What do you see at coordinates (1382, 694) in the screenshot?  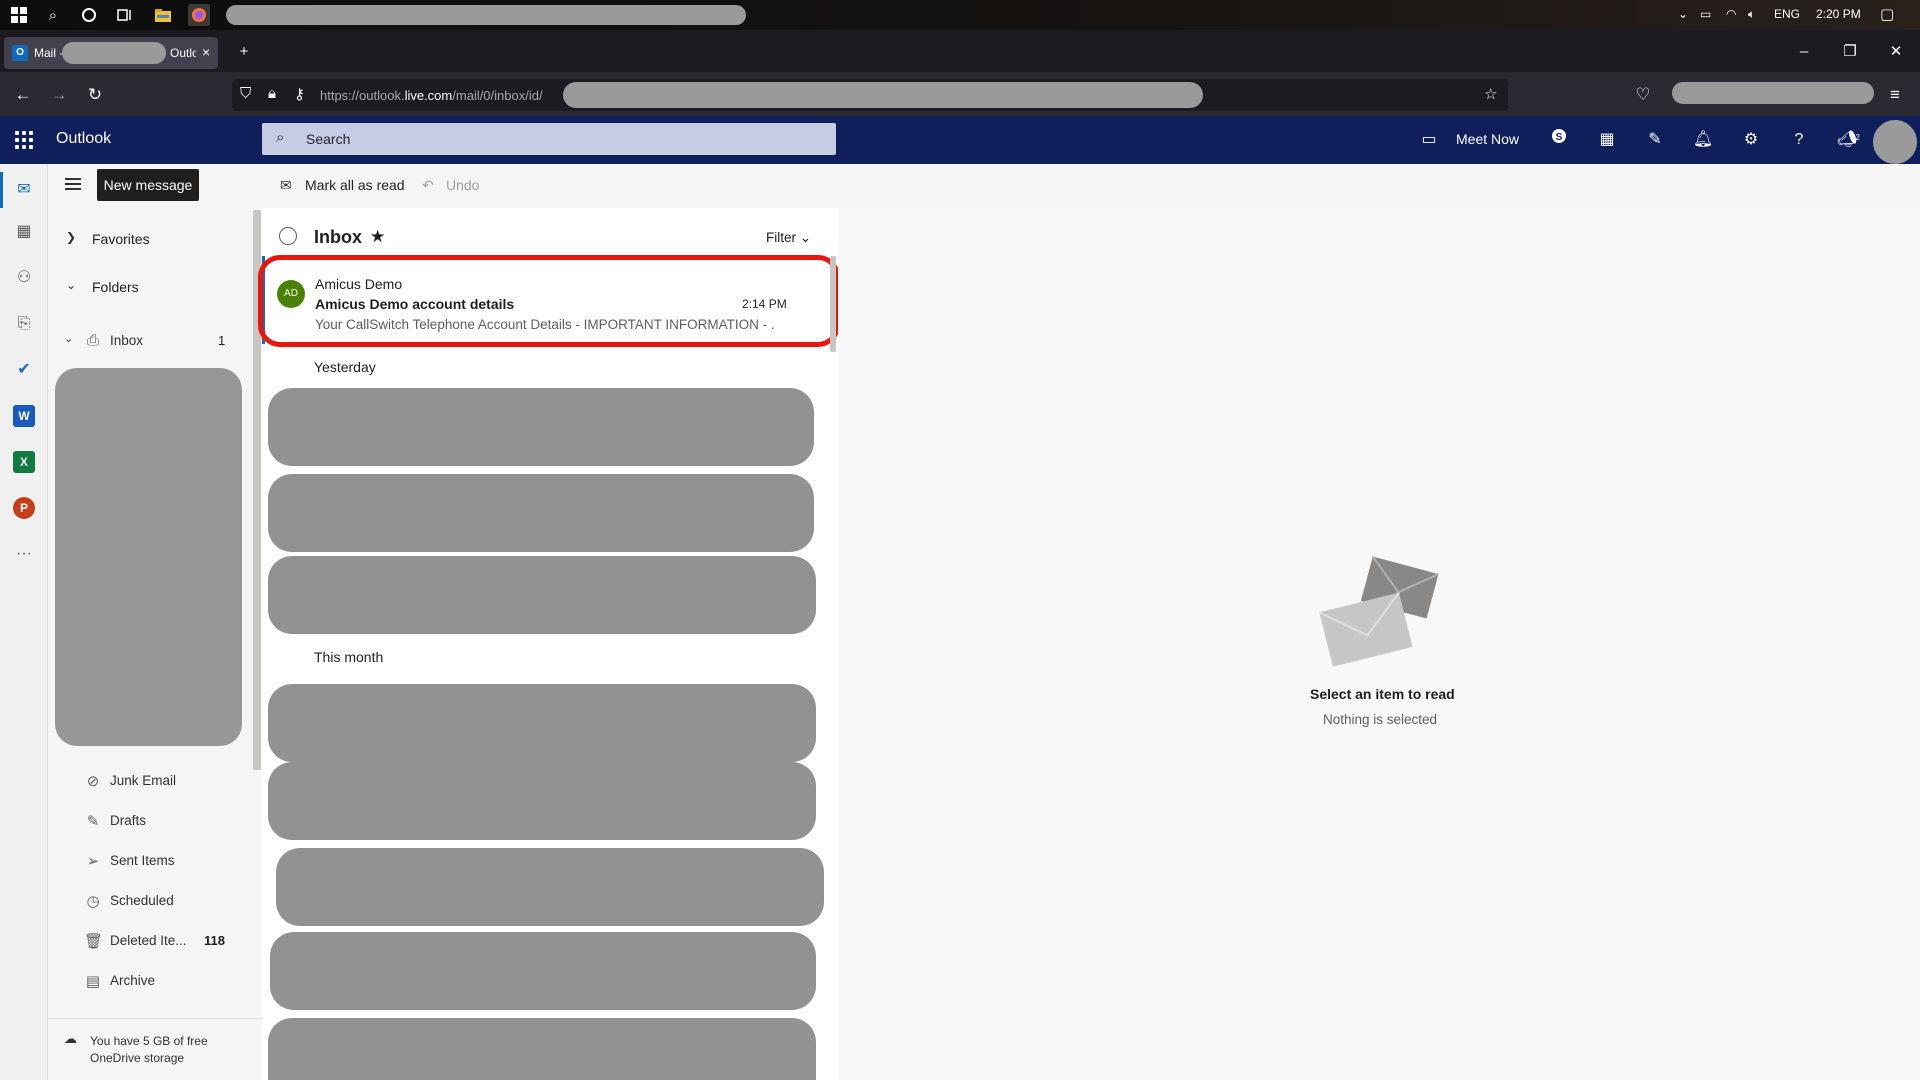 I see `empty-state-title: Select an item to read` at bounding box center [1382, 694].